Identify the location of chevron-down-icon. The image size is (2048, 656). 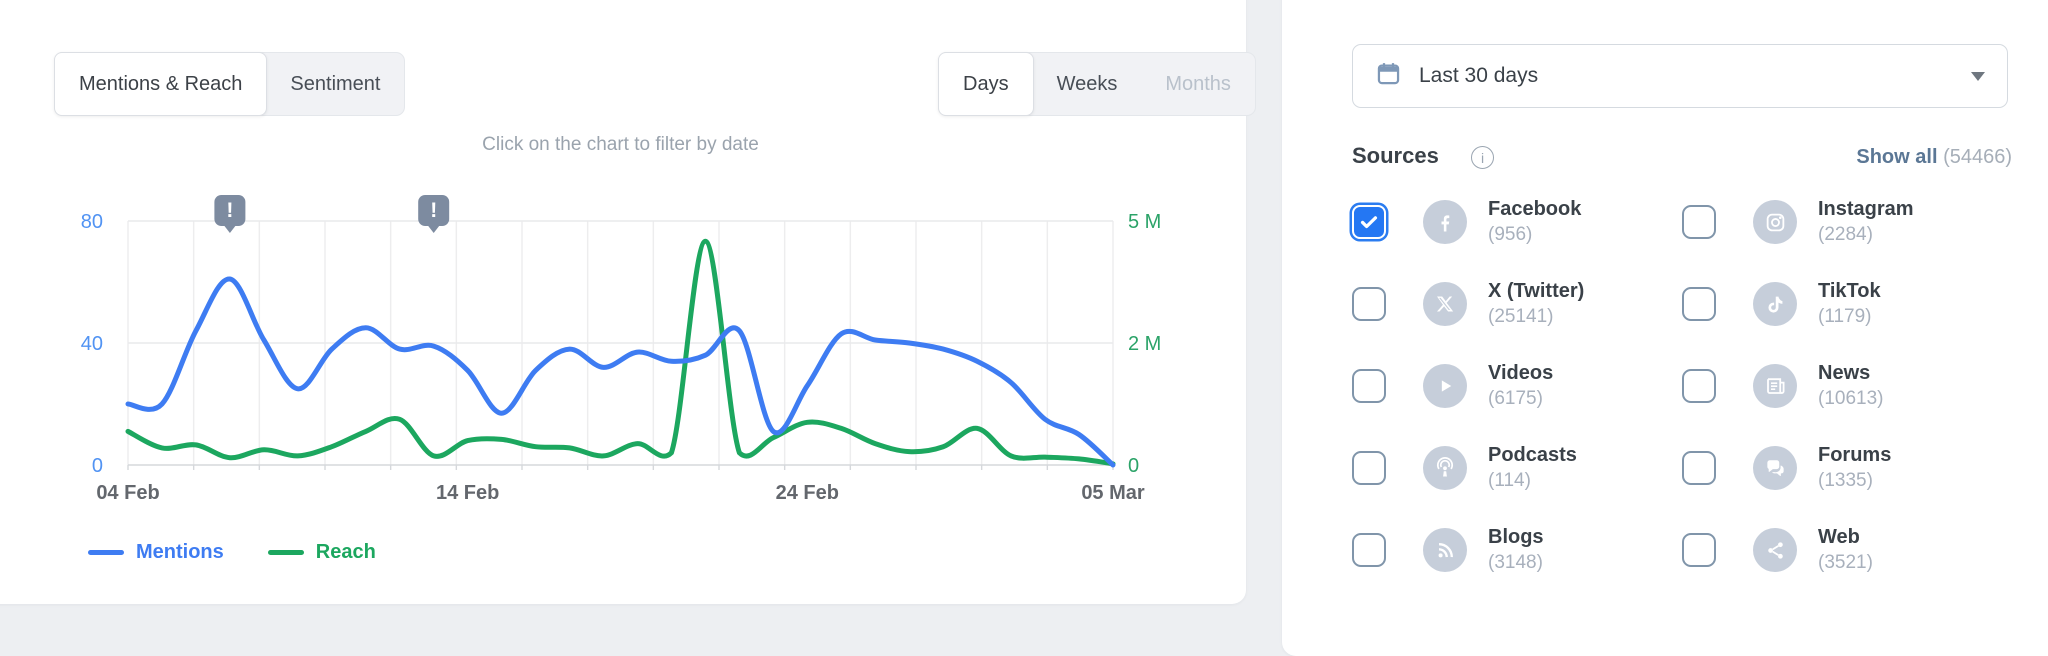
(1978, 76).